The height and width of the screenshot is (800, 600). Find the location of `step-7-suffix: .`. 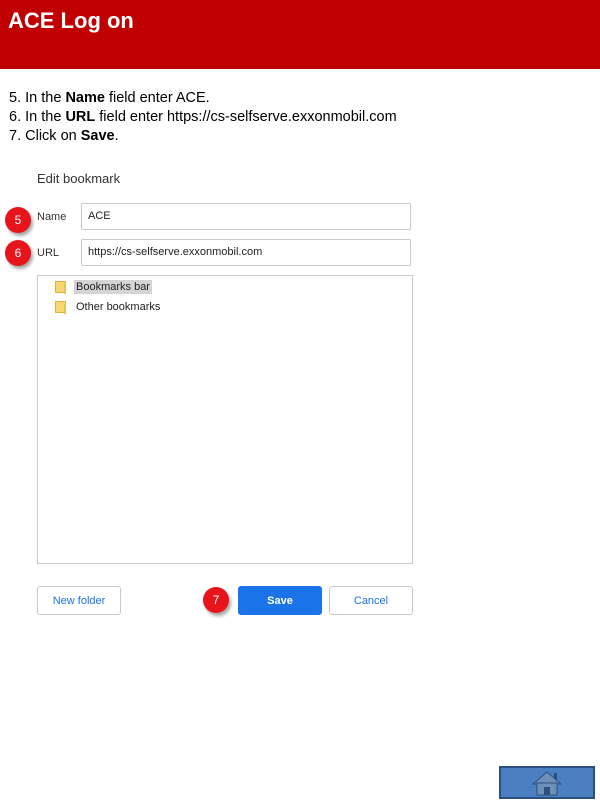

step-7-suffix: . is located at coordinates (116, 136).